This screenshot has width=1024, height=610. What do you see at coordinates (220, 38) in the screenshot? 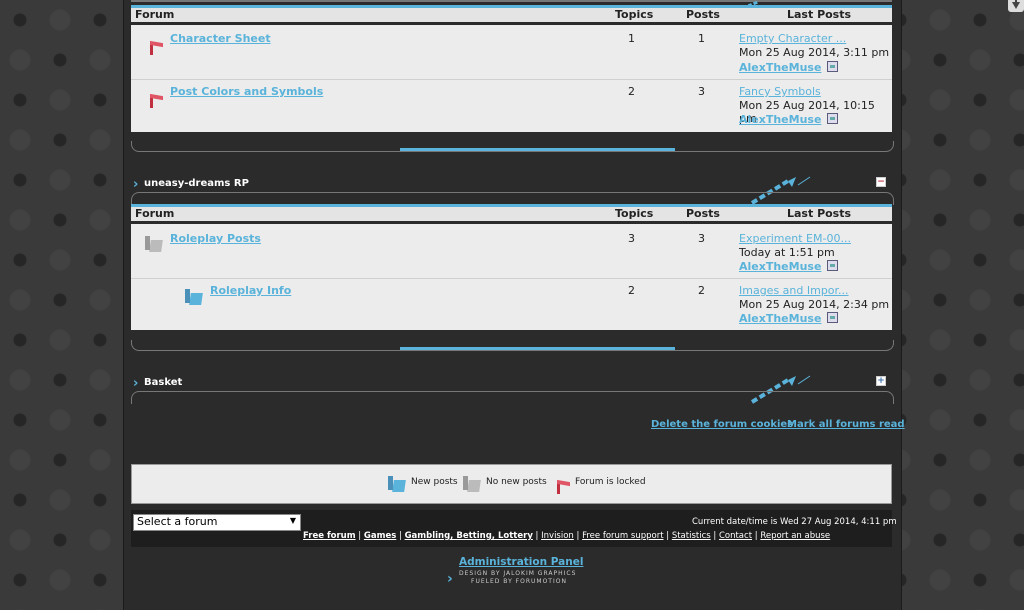
I see `forum-link: Character Sheet` at bounding box center [220, 38].